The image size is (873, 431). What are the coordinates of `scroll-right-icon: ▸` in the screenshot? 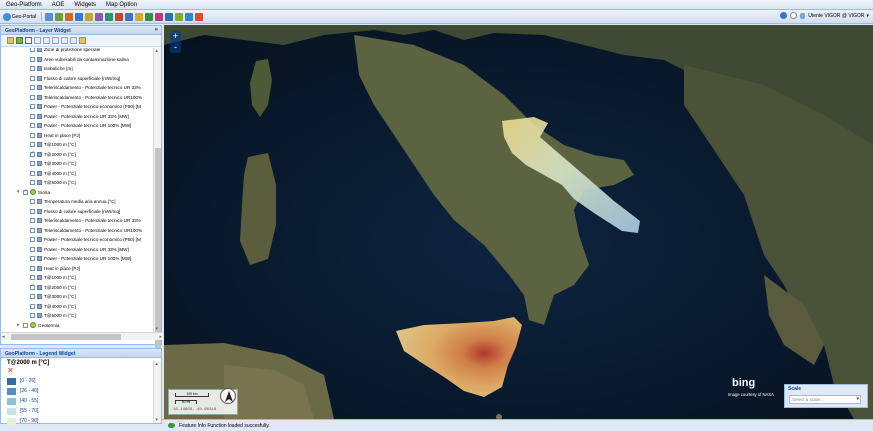 It's located at (160, 337).